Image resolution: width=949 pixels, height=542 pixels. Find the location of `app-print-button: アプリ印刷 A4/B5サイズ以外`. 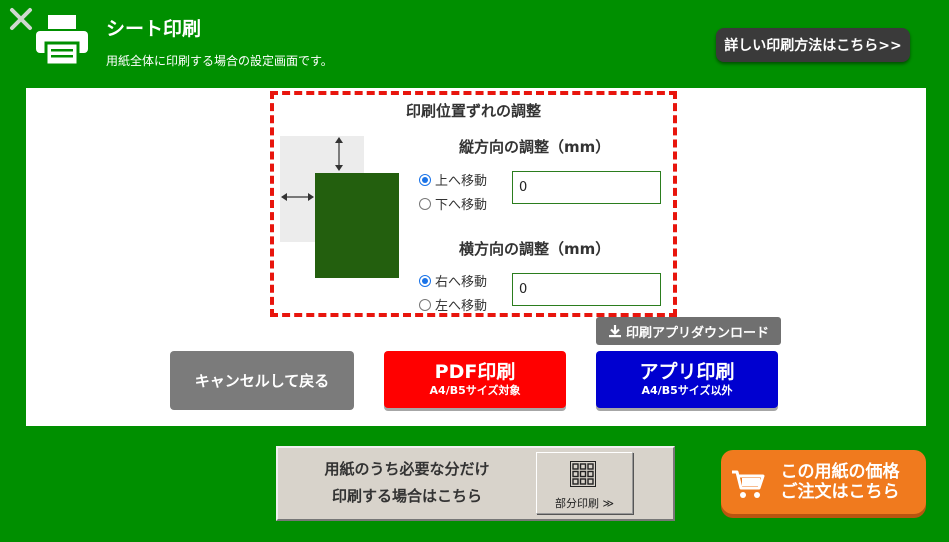

app-print-button: アプリ印刷 A4/B5サイズ以外 is located at coordinates (687, 379).